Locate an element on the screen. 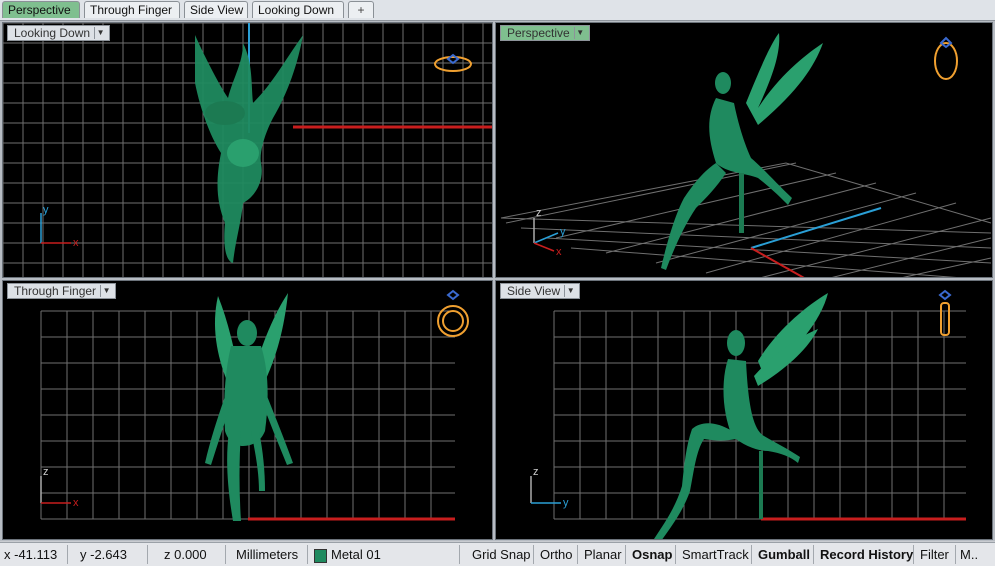 This screenshot has width=995, height=566. viewport-label-perspective: Perspective ▼ is located at coordinates (545, 33).